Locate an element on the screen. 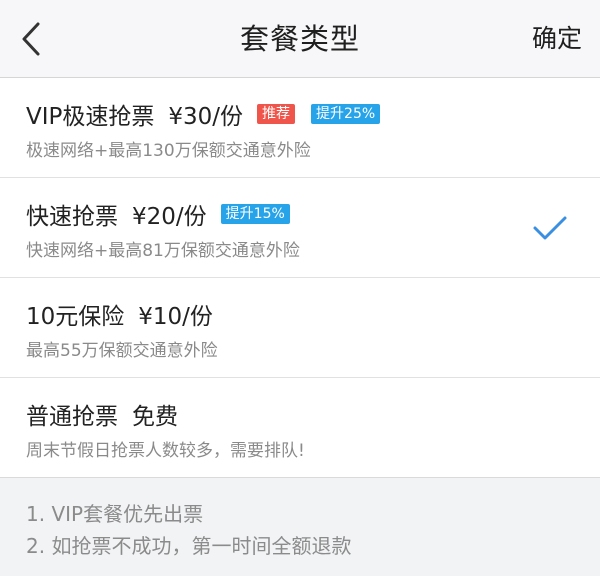 The height and width of the screenshot is (576, 600). package-name: 普通抢票 is located at coordinates (72, 417).